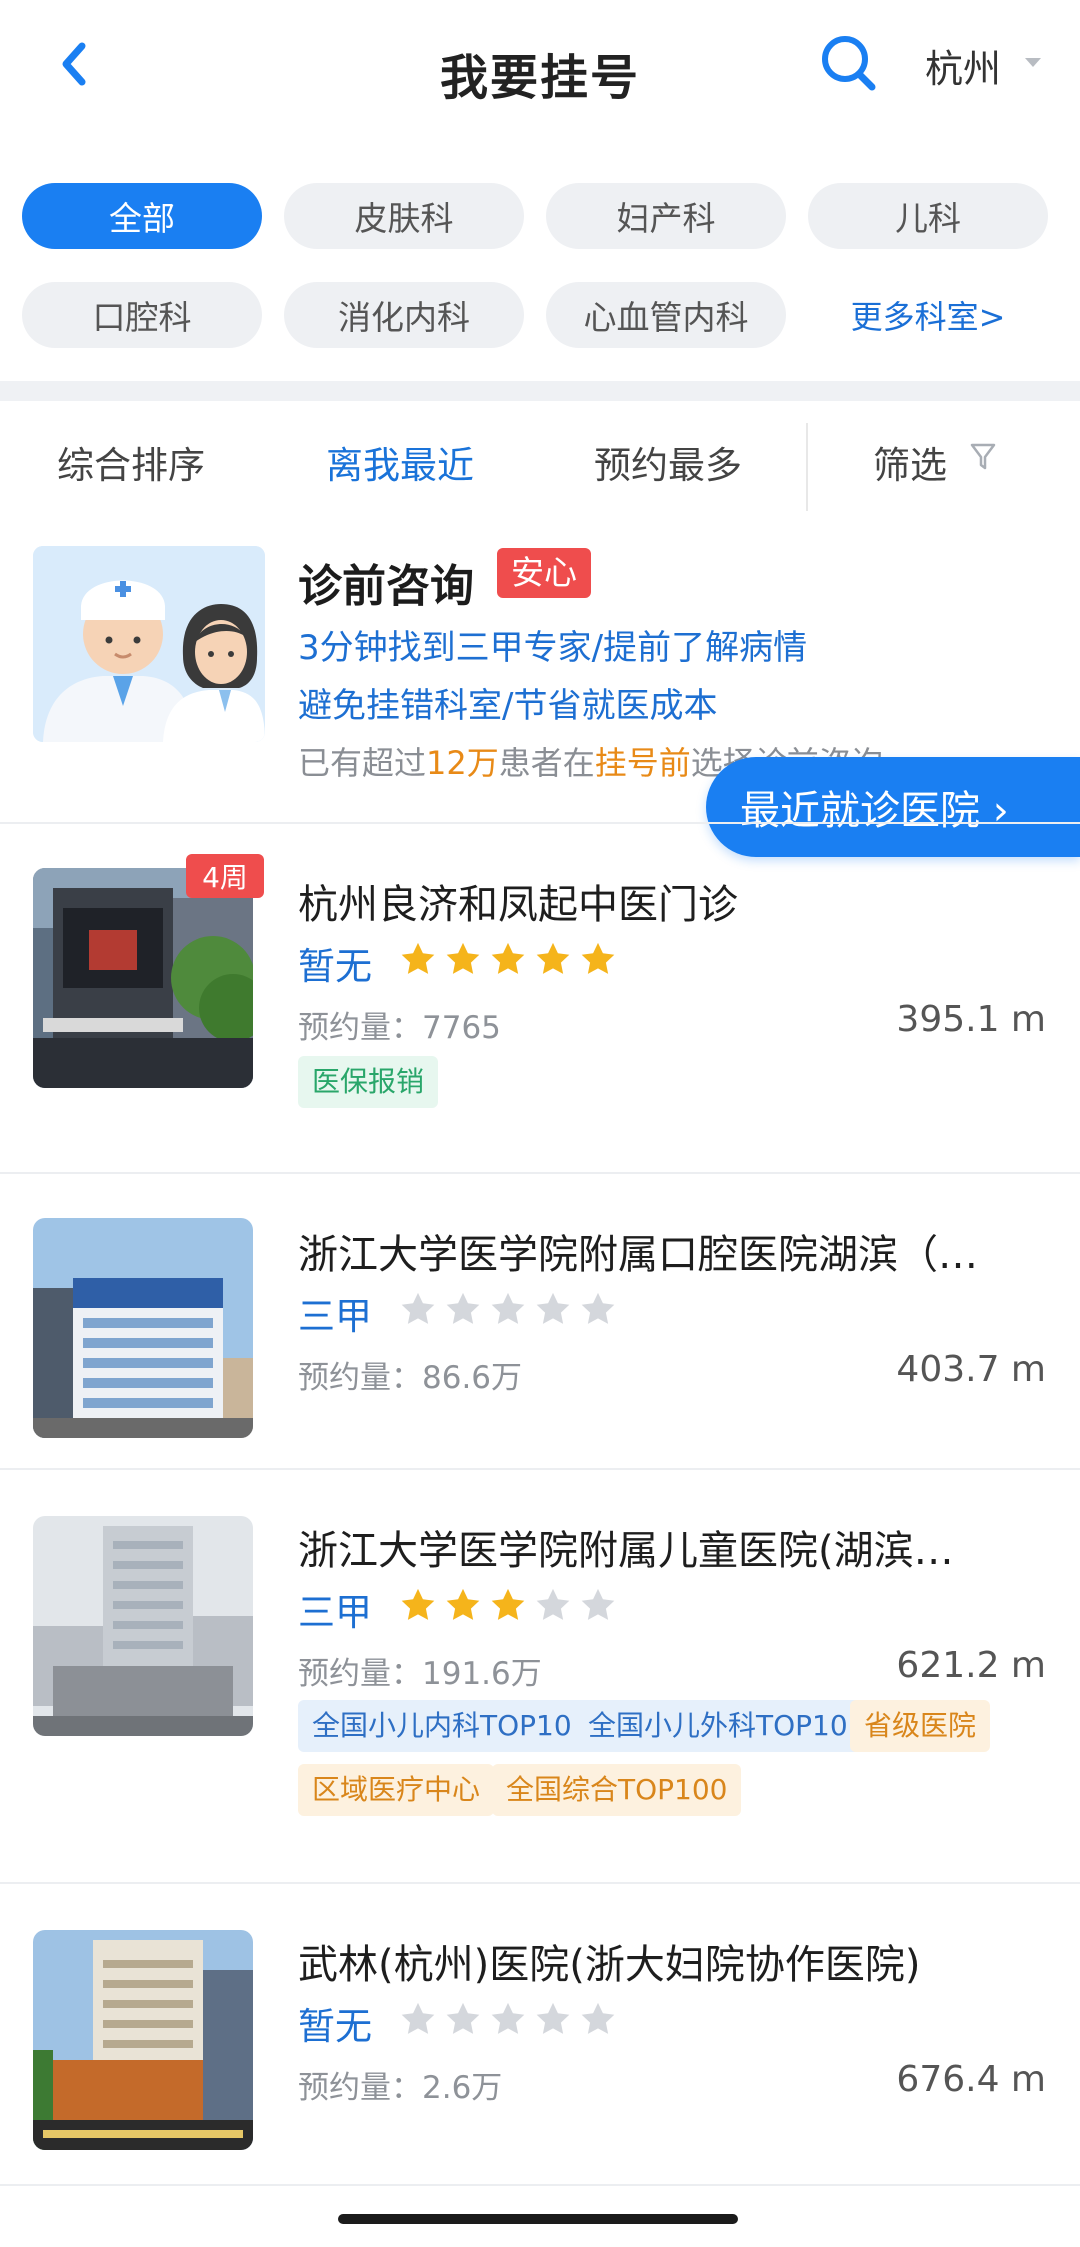  What do you see at coordinates (400, 2088) in the screenshot?
I see `booking-count: 预约量：2.6万` at bounding box center [400, 2088].